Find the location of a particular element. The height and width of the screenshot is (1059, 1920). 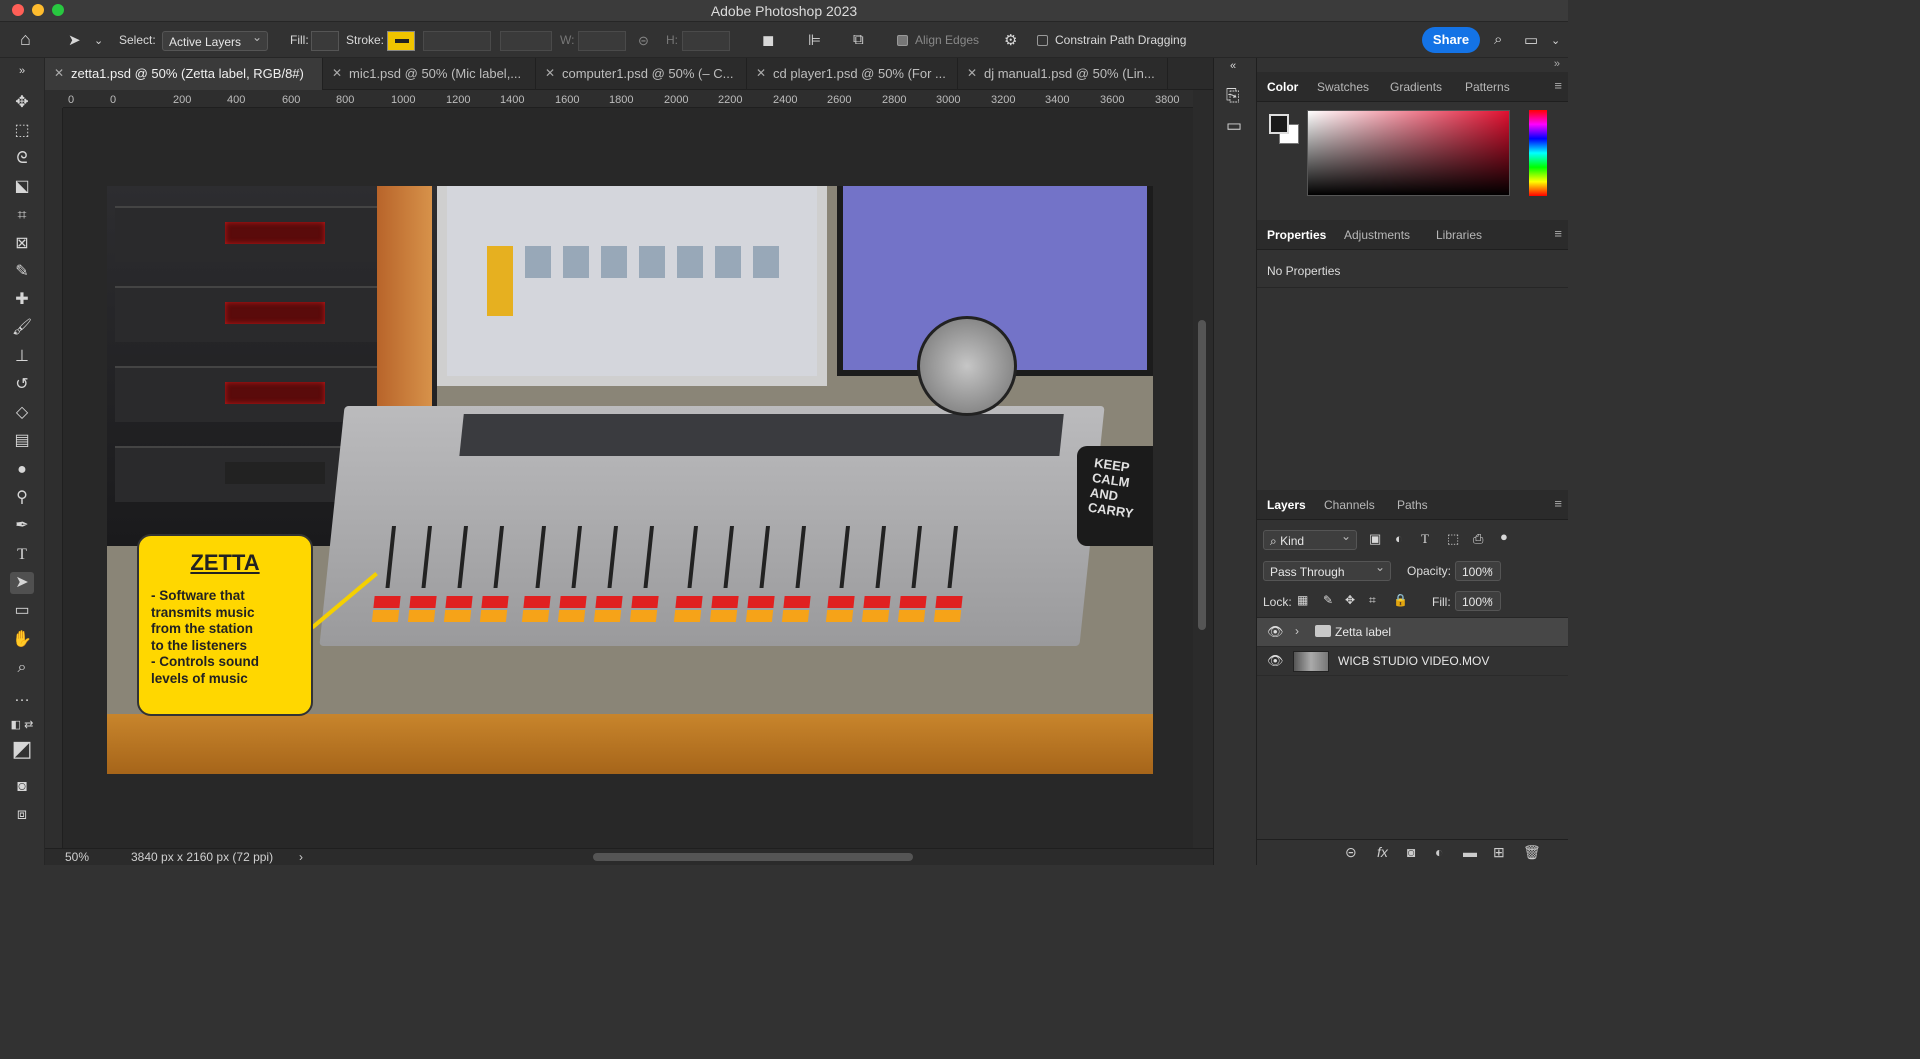

blur-tool-icon: ● is located at coordinates (22, 470).